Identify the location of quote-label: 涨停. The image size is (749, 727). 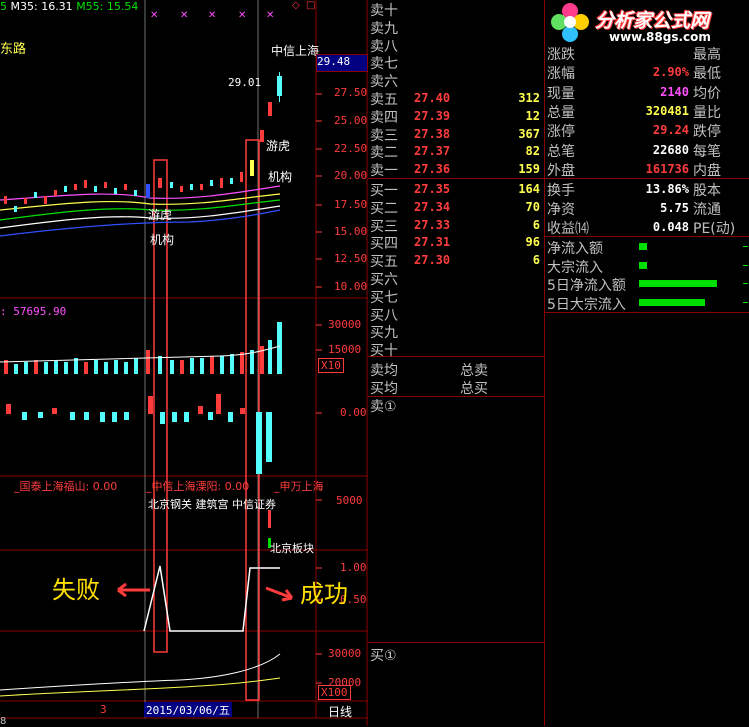
(561, 132).